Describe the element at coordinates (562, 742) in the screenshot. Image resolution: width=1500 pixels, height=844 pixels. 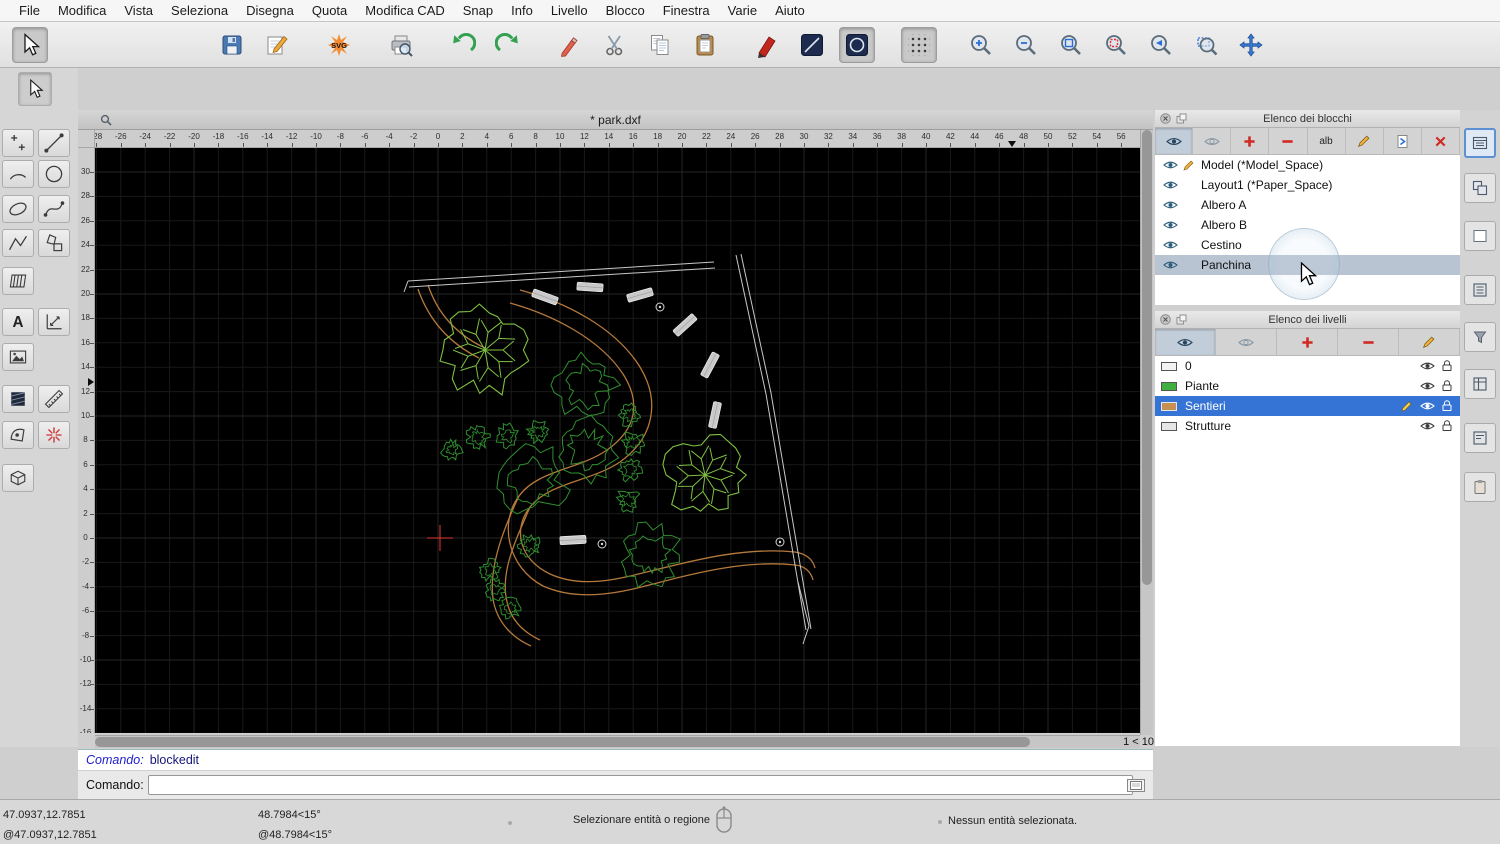
I see `horizontal-scroll-thumb` at that location.